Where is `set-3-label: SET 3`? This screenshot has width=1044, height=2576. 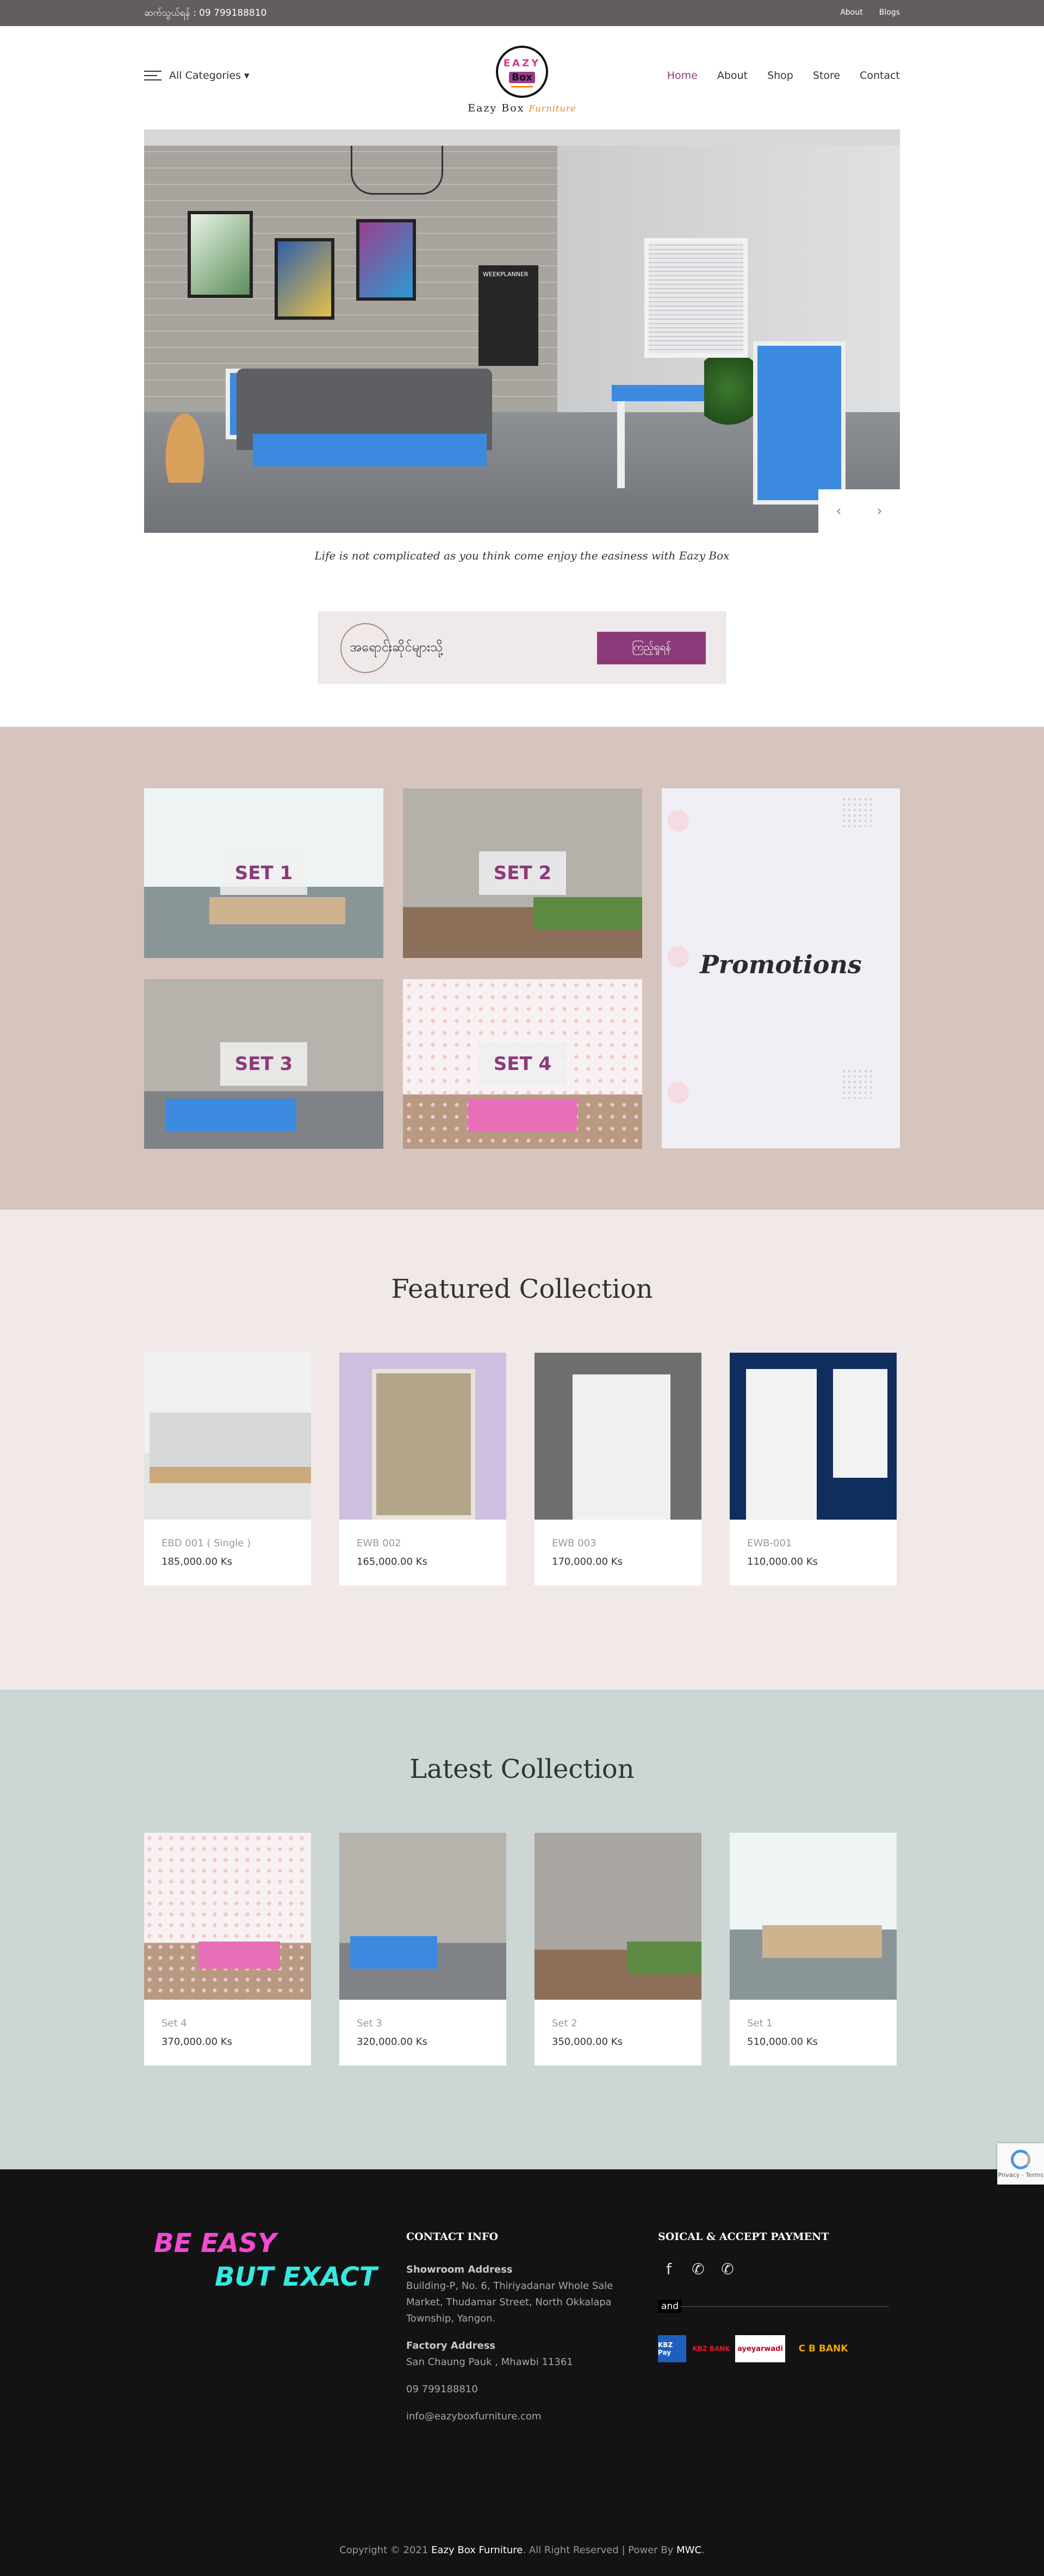
set-3-label: SET 3 is located at coordinates (263, 1064).